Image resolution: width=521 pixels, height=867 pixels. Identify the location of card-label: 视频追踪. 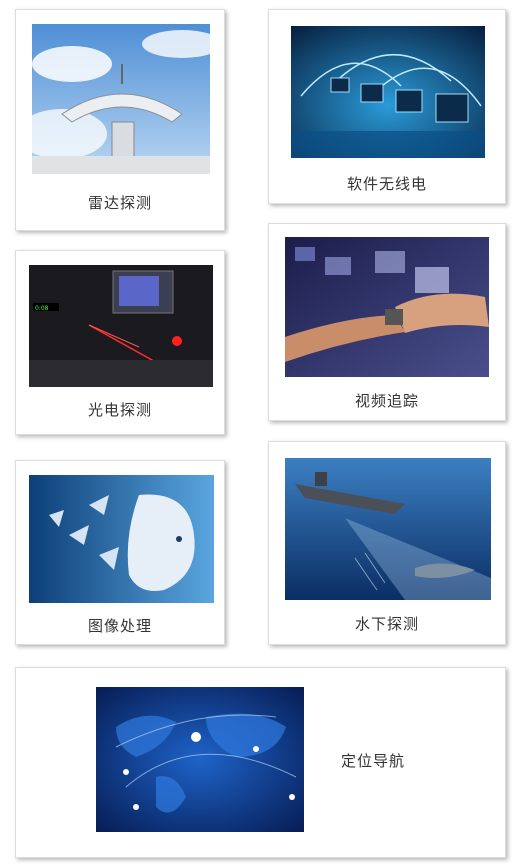
(386, 401).